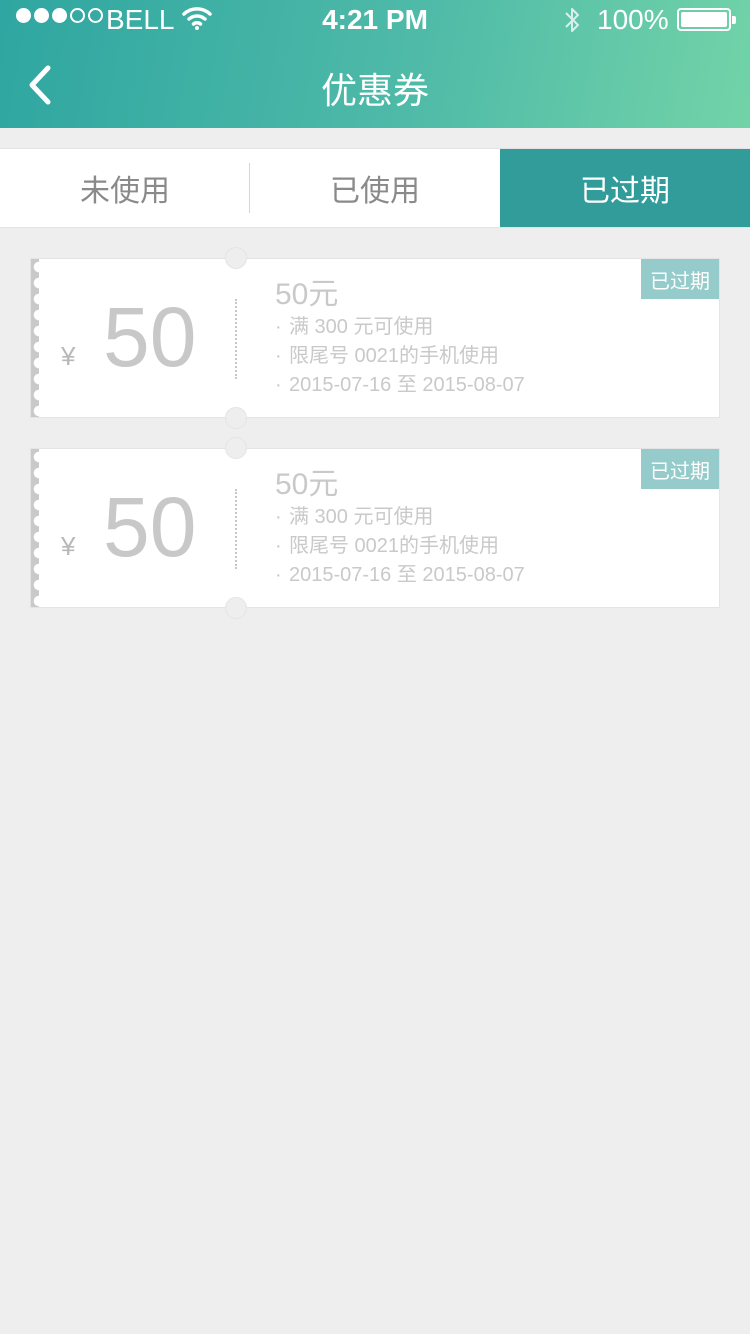 The image size is (750, 1334). Describe the element at coordinates (633, 19) in the screenshot. I see `battery-percent: 100%` at that location.